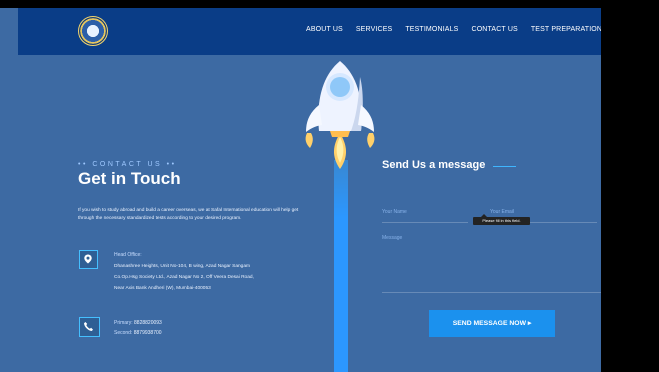 This screenshot has width=659, height=372. What do you see at coordinates (504, 166) in the screenshot?
I see `title-underline-divider` at bounding box center [504, 166].